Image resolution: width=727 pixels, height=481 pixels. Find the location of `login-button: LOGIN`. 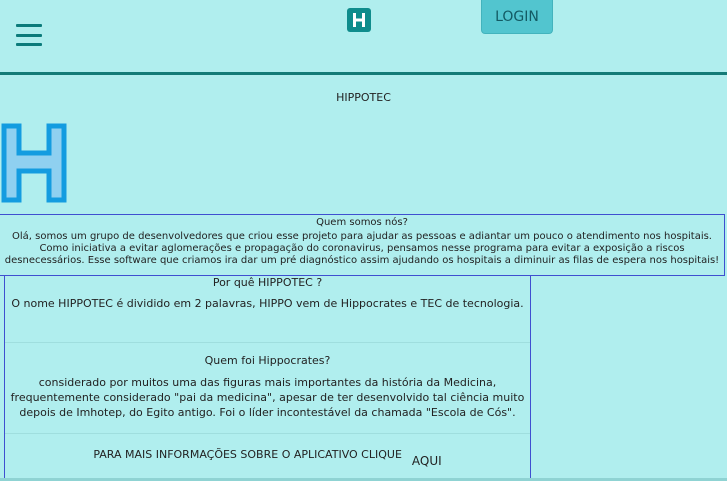

login-button: LOGIN is located at coordinates (517, 17).